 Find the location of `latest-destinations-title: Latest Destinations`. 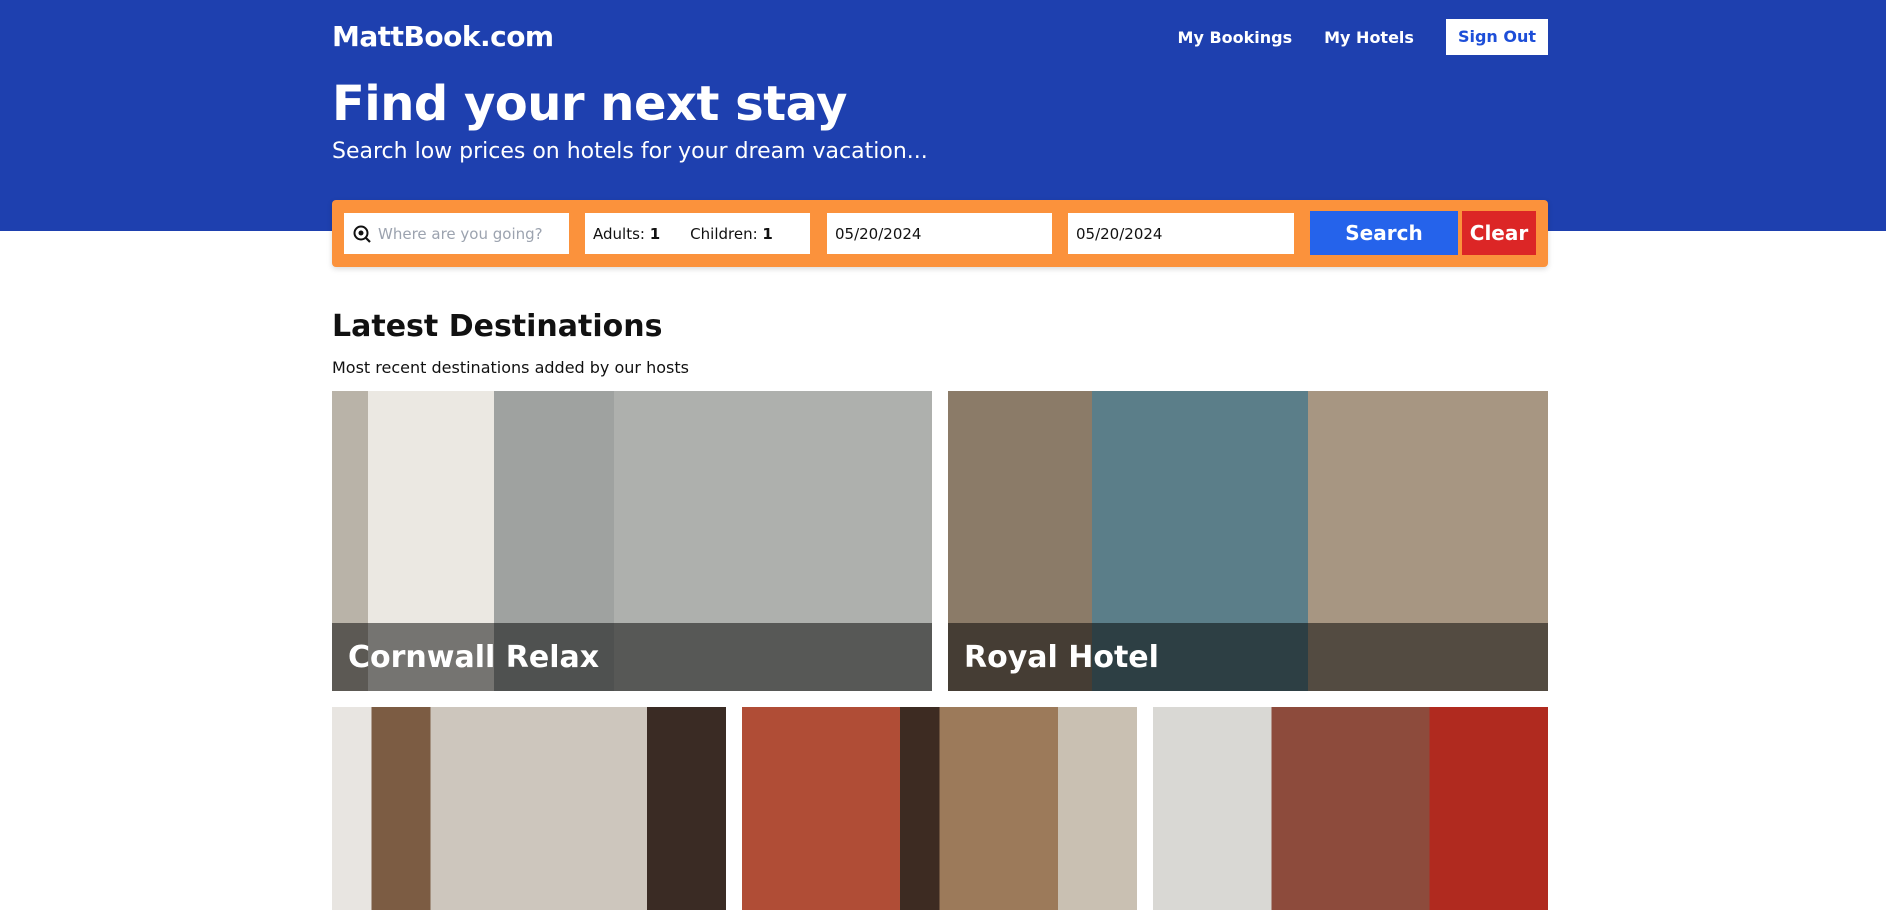

latest-destinations-title: Latest Destinations is located at coordinates (497, 326).